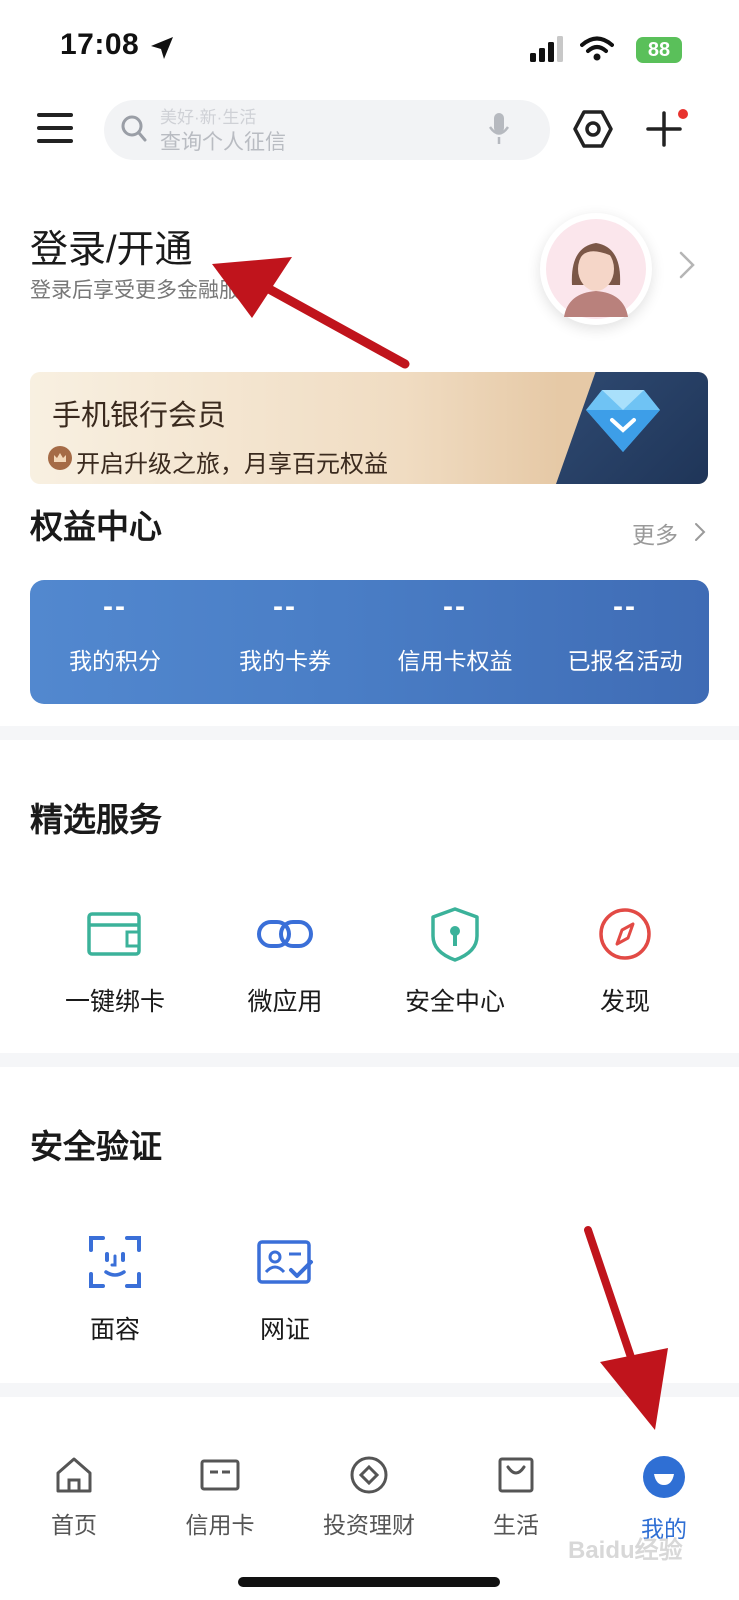 The height and width of the screenshot is (1600, 739). I want to click on bind-card-icon, so click(114, 934).